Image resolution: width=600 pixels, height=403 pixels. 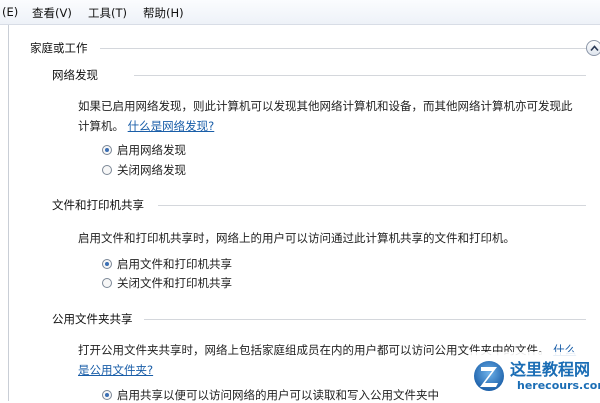 What do you see at coordinates (558, 385) in the screenshot?
I see `watermark-subtitle: herecours.com` at bounding box center [558, 385].